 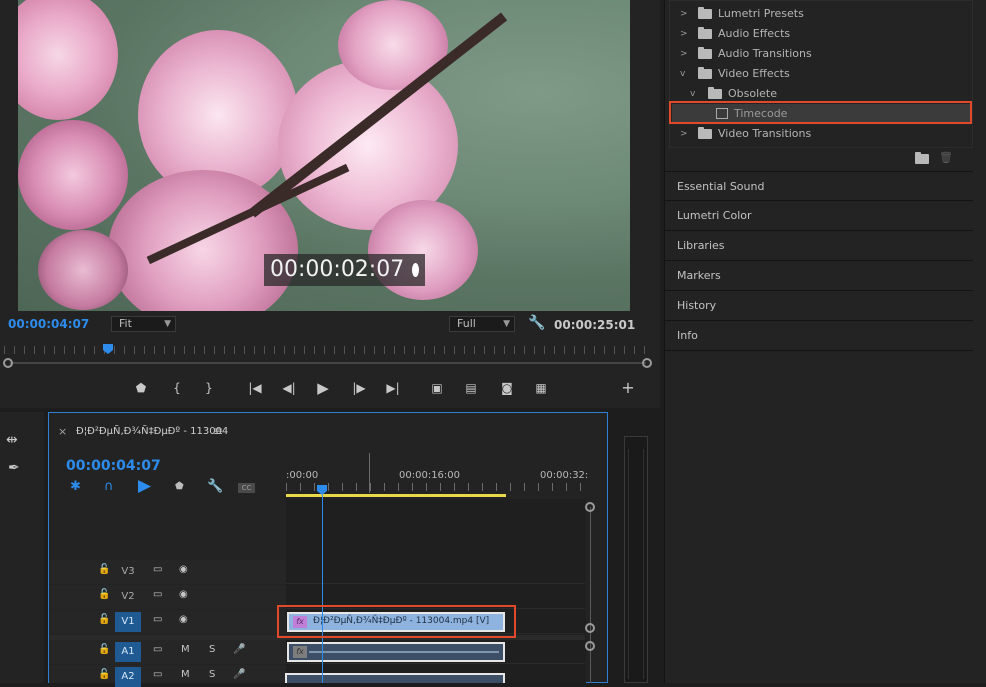 What do you see at coordinates (167, 622) in the screenshot?
I see `track-header: 🔓 V1 ▭ ◉` at bounding box center [167, 622].